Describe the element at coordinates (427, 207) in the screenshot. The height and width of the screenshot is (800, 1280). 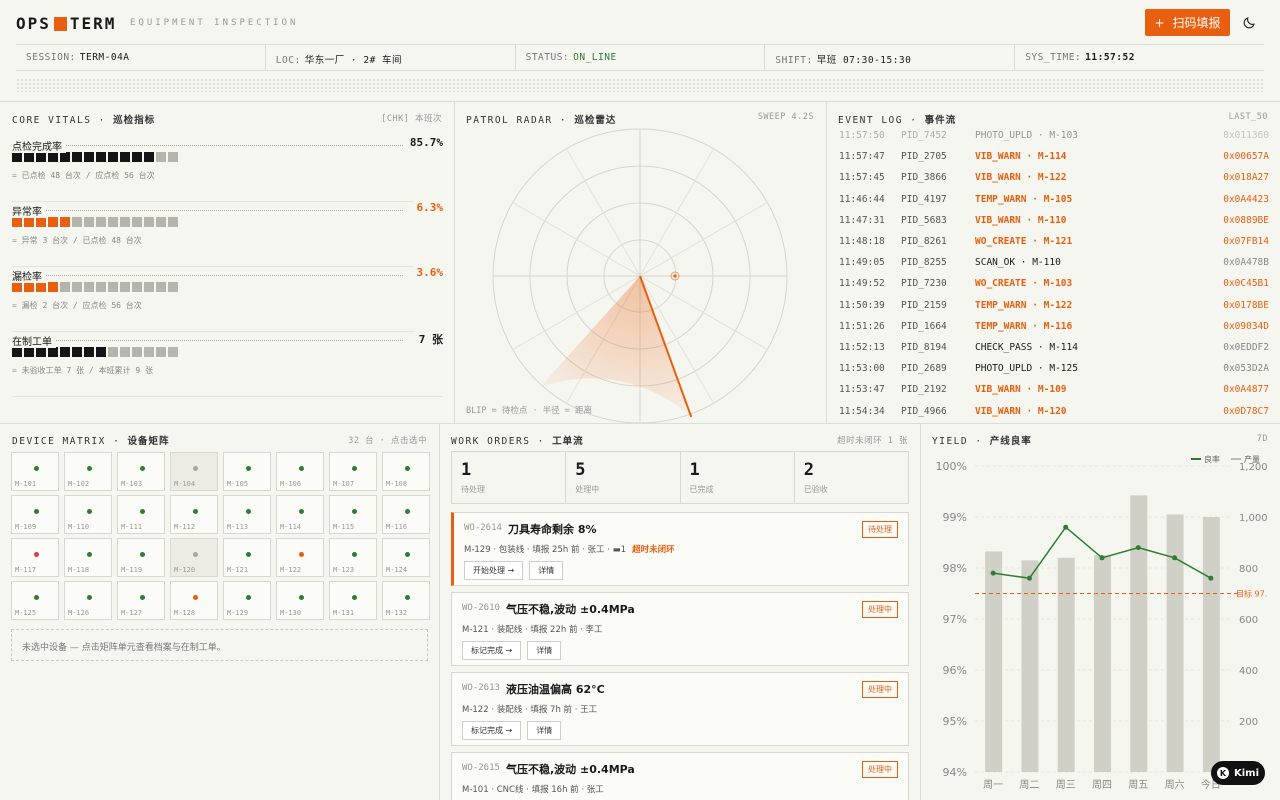
I see `vital-value: 6.3%` at that location.